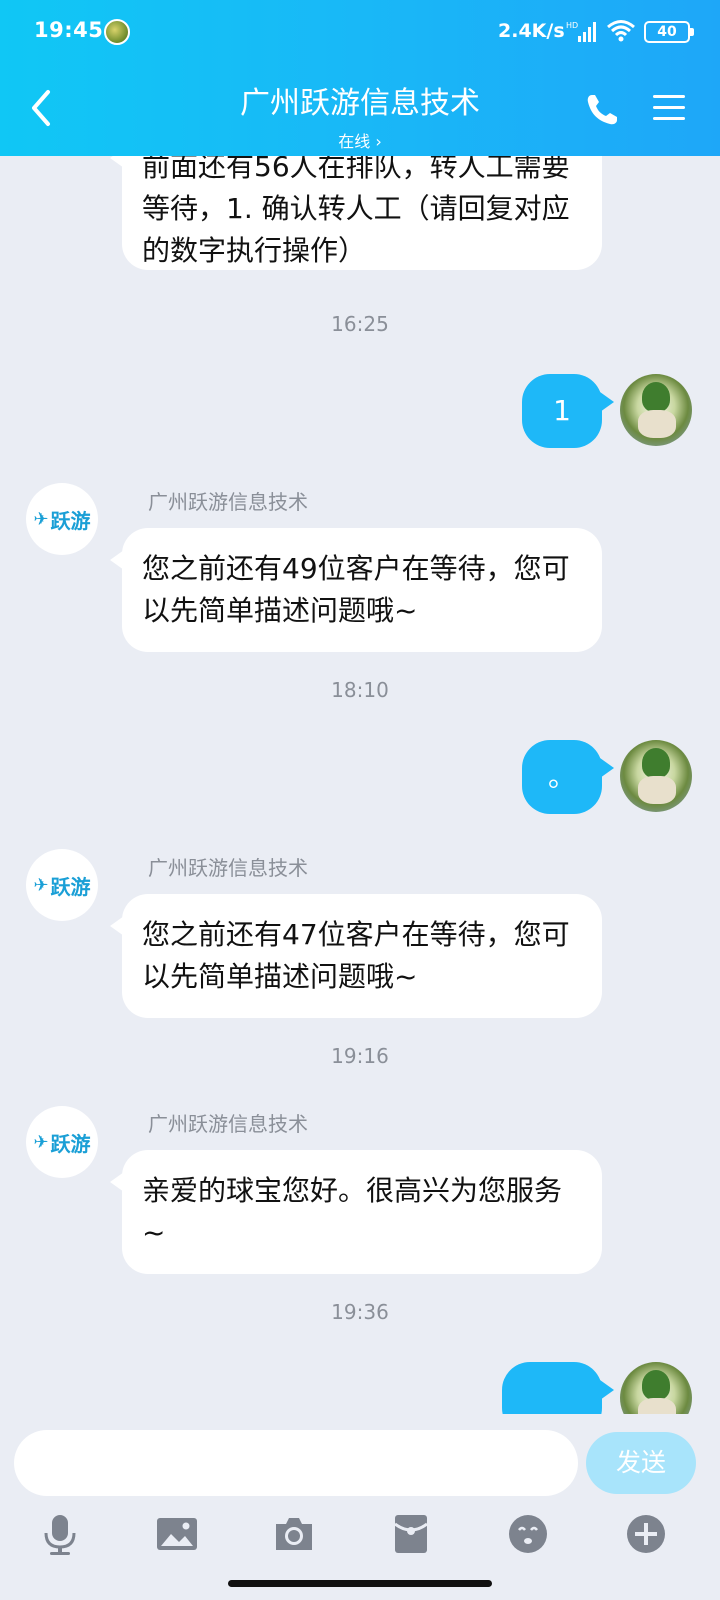  I want to click on phone-icon, so click(602, 110).